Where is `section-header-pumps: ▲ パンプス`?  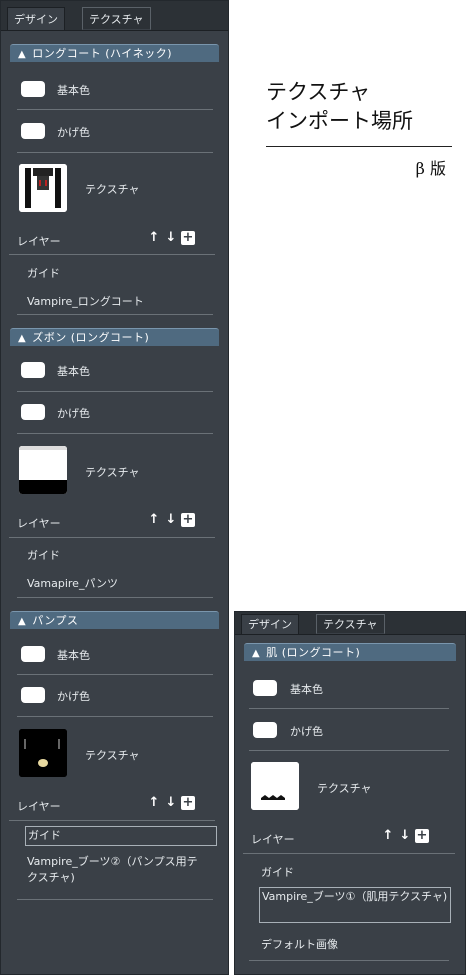 section-header-pumps: ▲ パンプス is located at coordinates (114, 620).